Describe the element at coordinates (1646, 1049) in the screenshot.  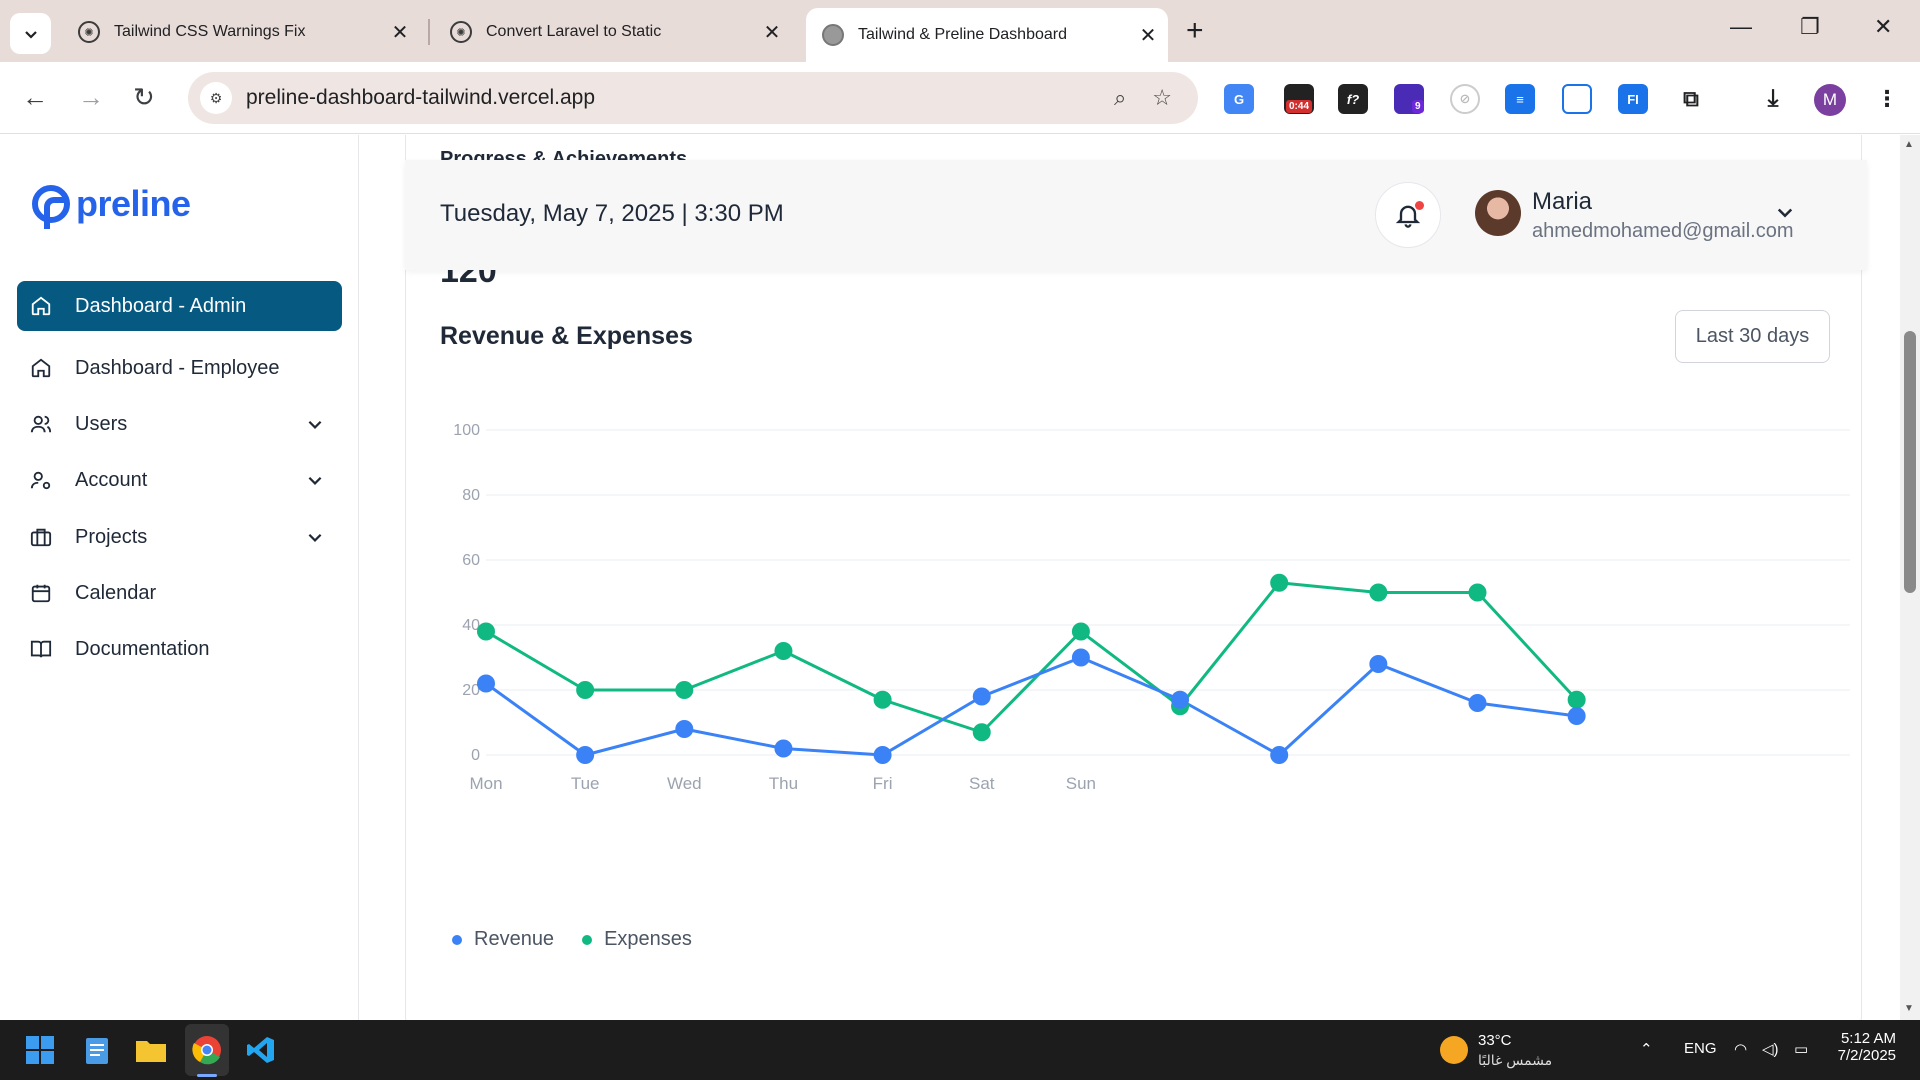
I see `tray-overflow-icon: ⌃` at that location.